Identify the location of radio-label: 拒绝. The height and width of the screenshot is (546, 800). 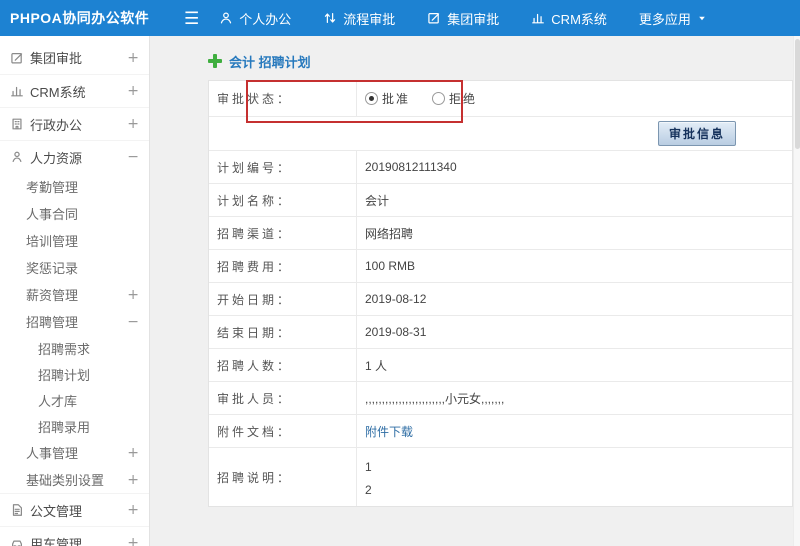
(463, 99).